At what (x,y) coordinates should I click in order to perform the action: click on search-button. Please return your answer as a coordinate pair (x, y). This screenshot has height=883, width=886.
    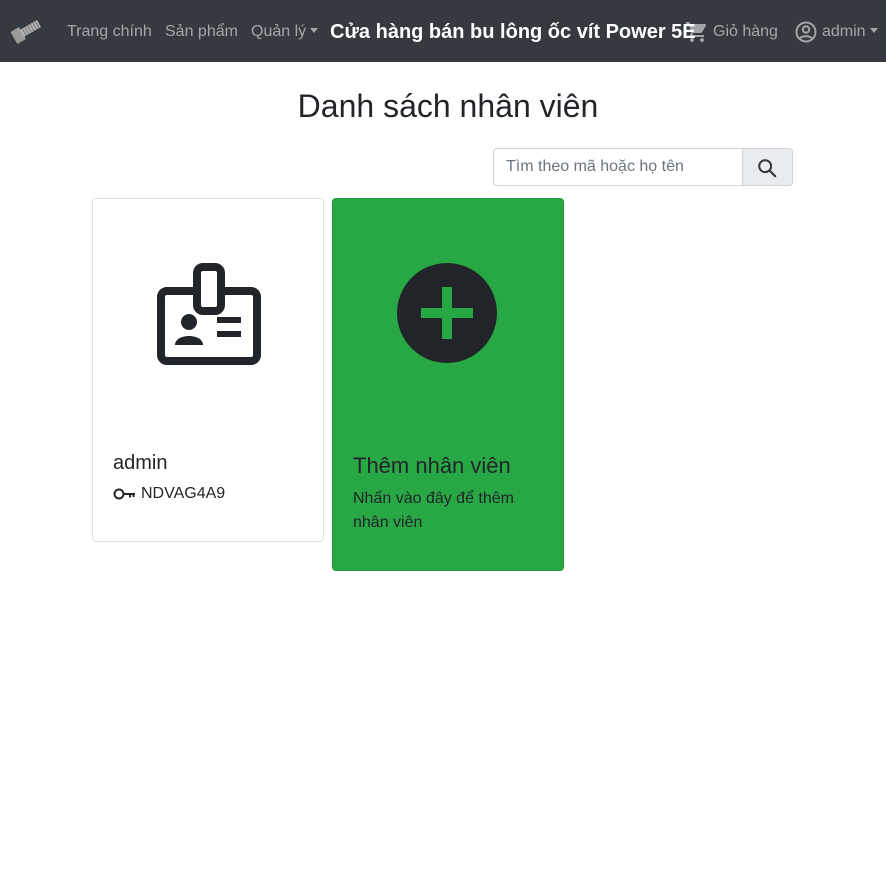
    Looking at the image, I should click on (768, 167).